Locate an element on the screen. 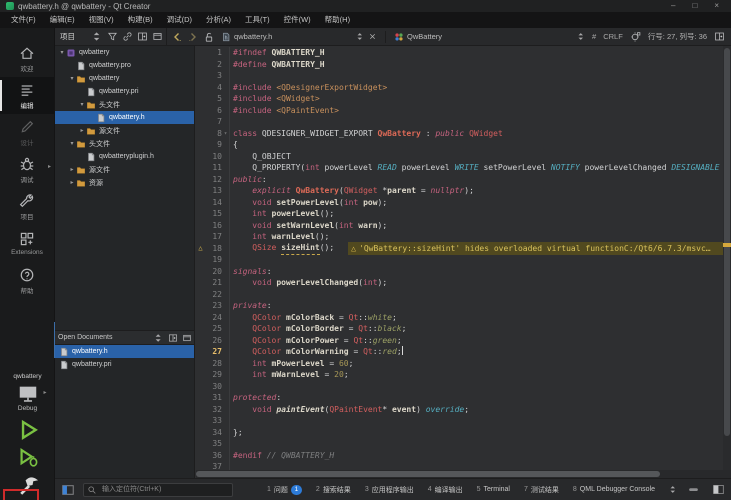 Image resolution: width=731 pixels, height=500 pixels. output-pane-2: 2 搜索结果 is located at coordinates (333, 490).